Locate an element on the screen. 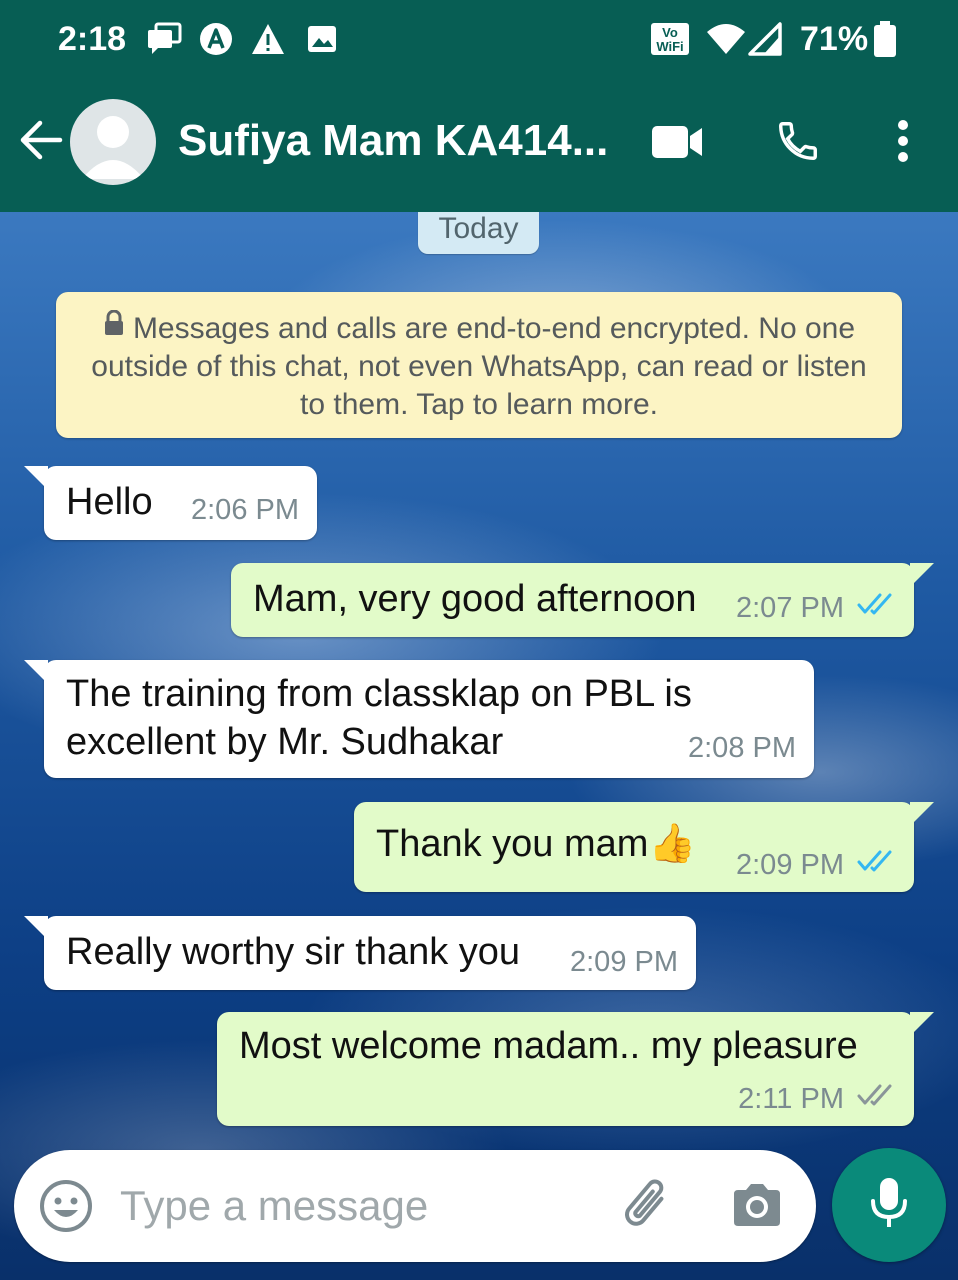 This screenshot has height=1280, width=958. message-text: Really worthy sir thank you is located at coordinates (293, 952).